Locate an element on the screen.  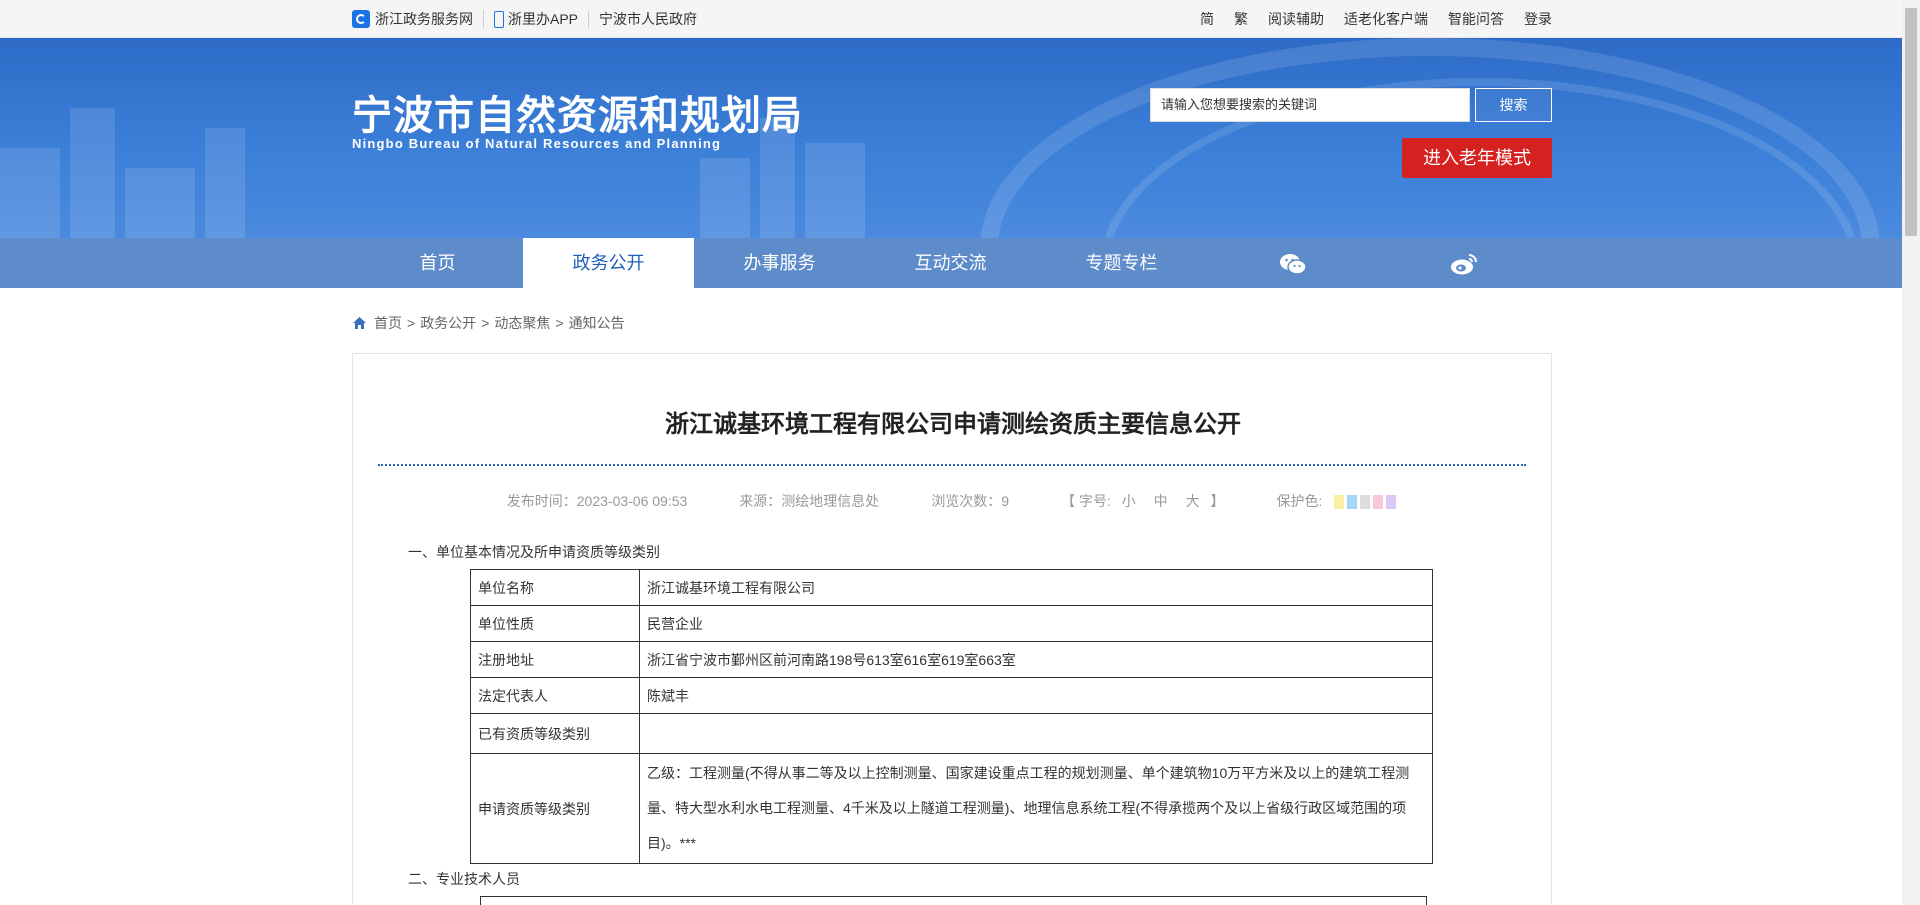
zlb-app-link: 浙里办APP is located at coordinates (537, 19).